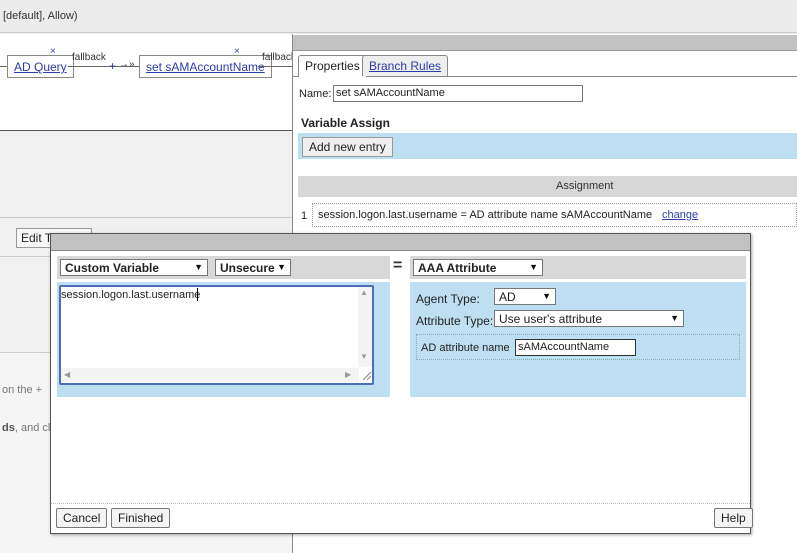 The height and width of the screenshot is (553, 797). What do you see at coordinates (247, 268) in the screenshot?
I see `select-value: Unsecure` at bounding box center [247, 268].